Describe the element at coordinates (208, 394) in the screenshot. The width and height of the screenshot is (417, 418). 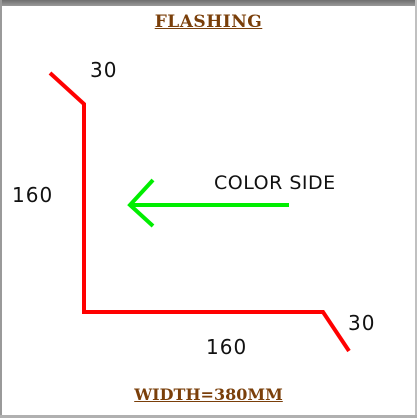
I see `width-label: WIDTH=380MM` at that location.